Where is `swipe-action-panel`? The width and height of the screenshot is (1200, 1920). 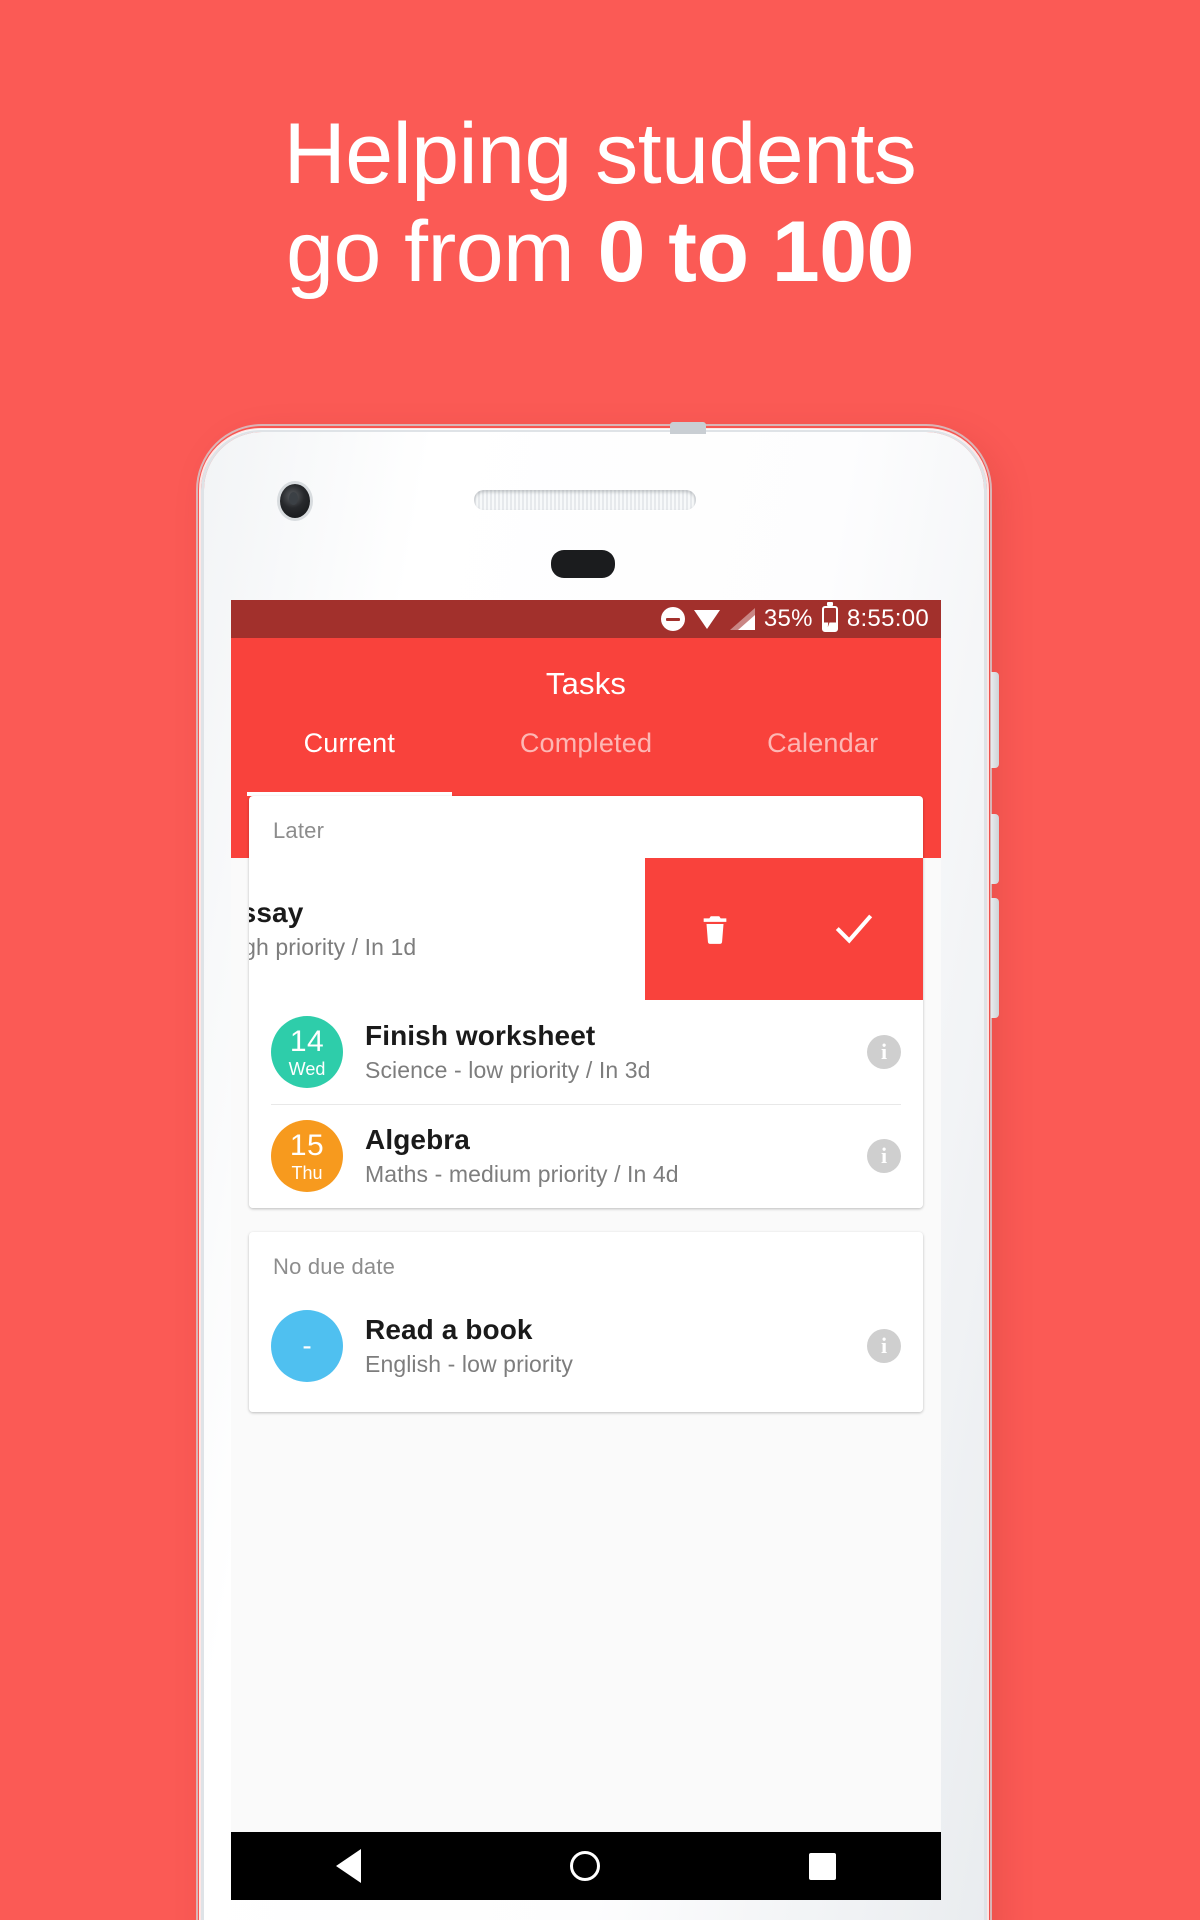
swipe-action-panel is located at coordinates (784, 929).